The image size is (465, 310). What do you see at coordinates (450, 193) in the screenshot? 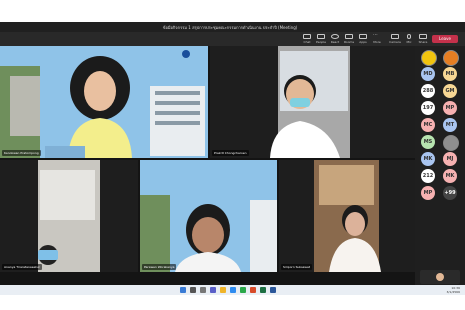
I see `roster-avatar: +99` at bounding box center [450, 193].